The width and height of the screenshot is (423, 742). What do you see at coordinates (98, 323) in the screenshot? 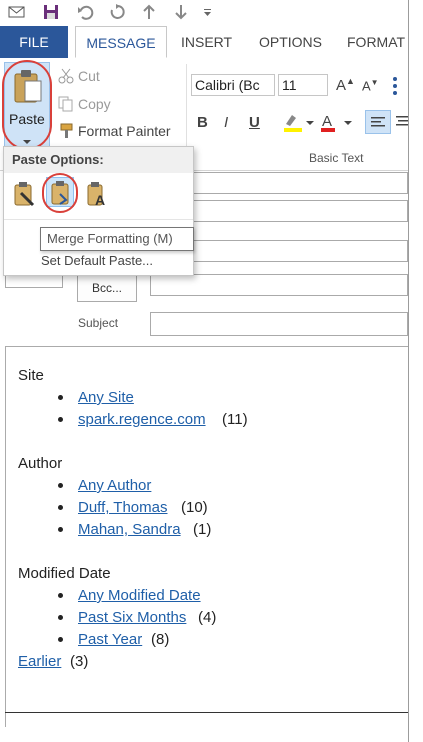
I see `subject-label: Subject` at bounding box center [98, 323].